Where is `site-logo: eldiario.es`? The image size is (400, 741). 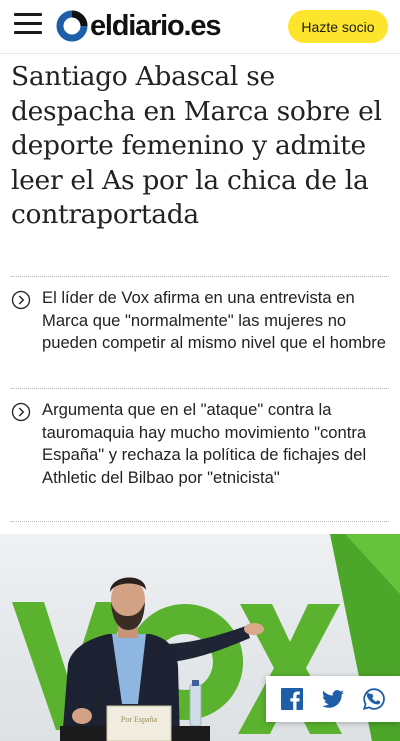 site-logo: eldiario.es is located at coordinates (138, 26).